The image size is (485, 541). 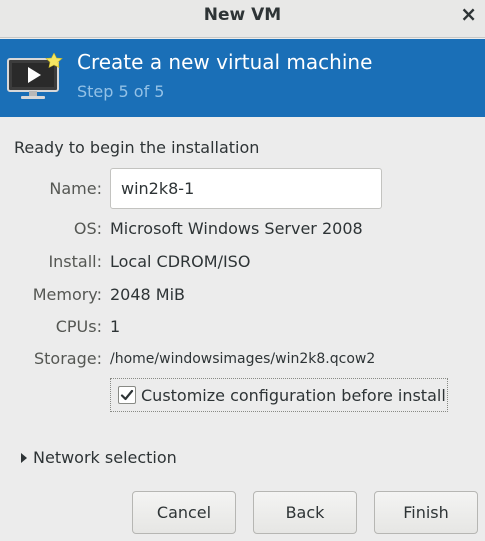 I want to click on network-selection-expander: Network selection, so click(x=97, y=457).